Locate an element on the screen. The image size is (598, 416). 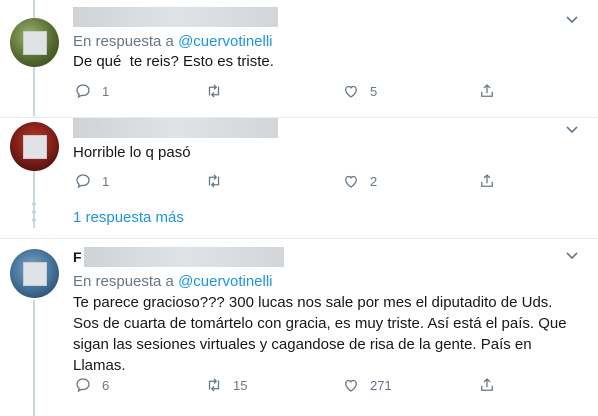
like-count: 5 is located at coordinates (374, 91).